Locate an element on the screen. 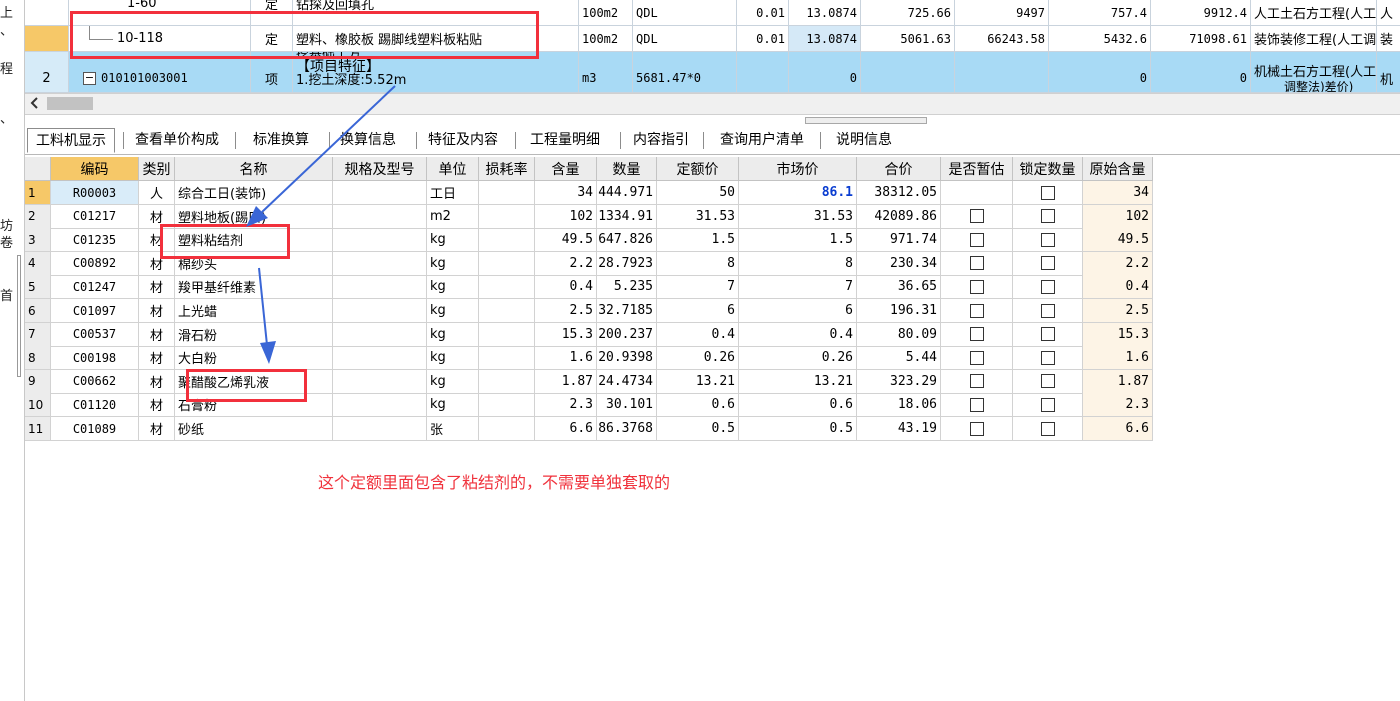 The height and width of the screenshot is (701, 1400). arrow-head is located at coordinates (268, 352).